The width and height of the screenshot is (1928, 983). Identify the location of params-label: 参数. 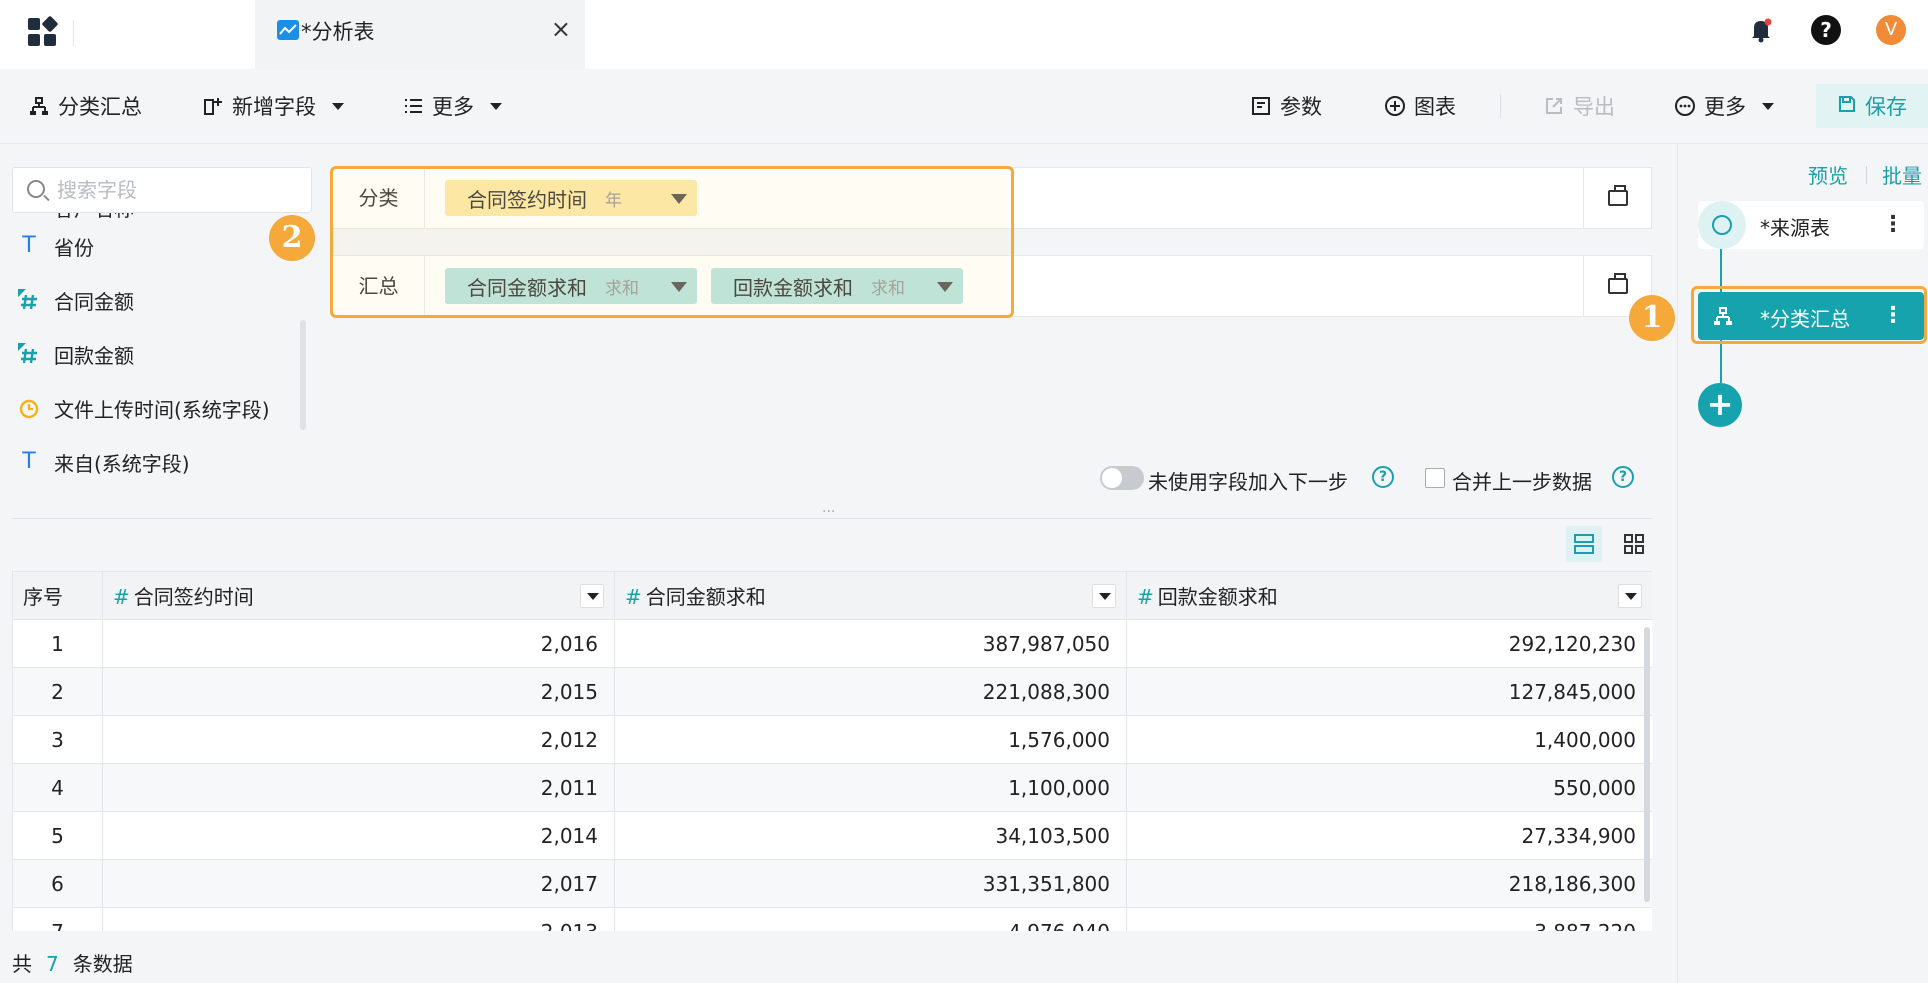
(1301, 107).